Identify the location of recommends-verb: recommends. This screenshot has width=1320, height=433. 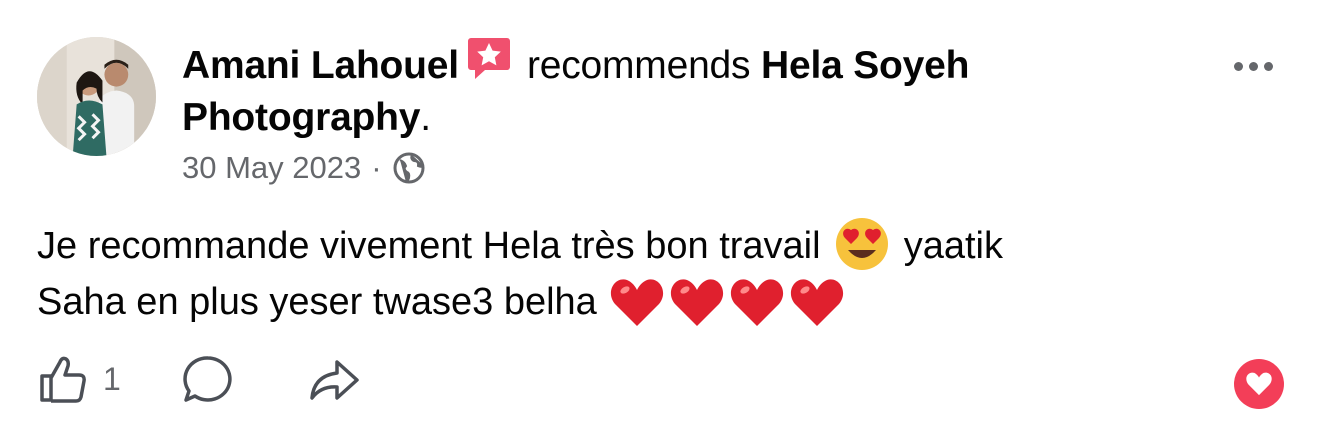
(638, 65).